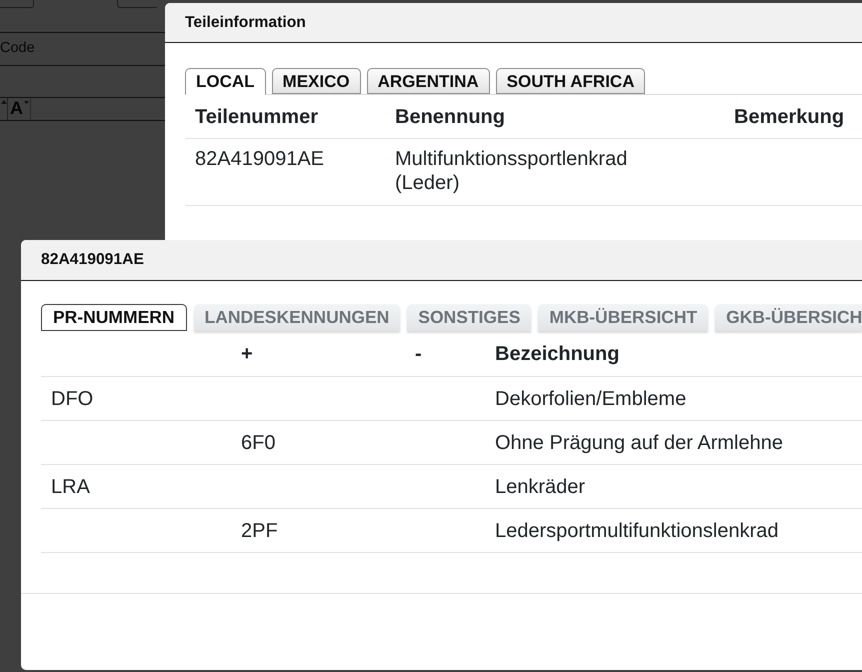  Describe the element at coordinates (70, 487) in the screenshot. I see `table-cell: LRA` at that location.